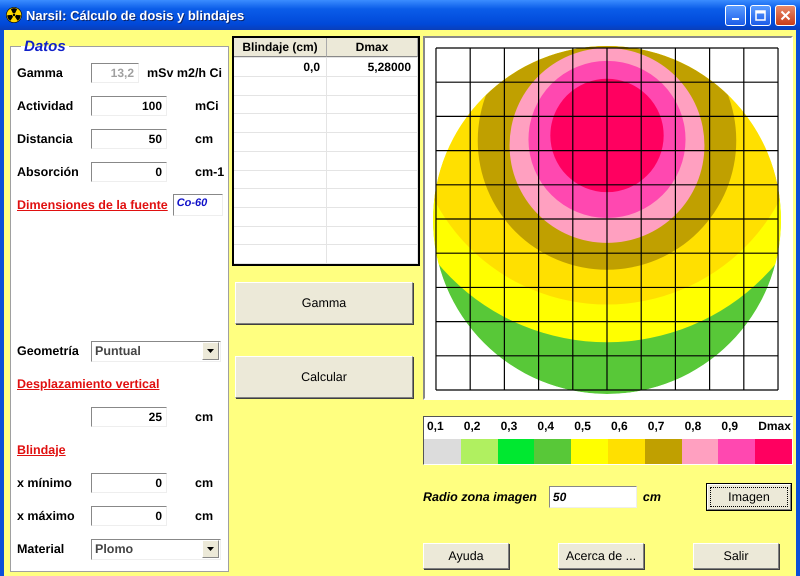 The image size is (800, 576). What do you see at coordinates (197, 205) in the screenshot?
I see `source-field: Co-60` at bounding box center [197, 205].